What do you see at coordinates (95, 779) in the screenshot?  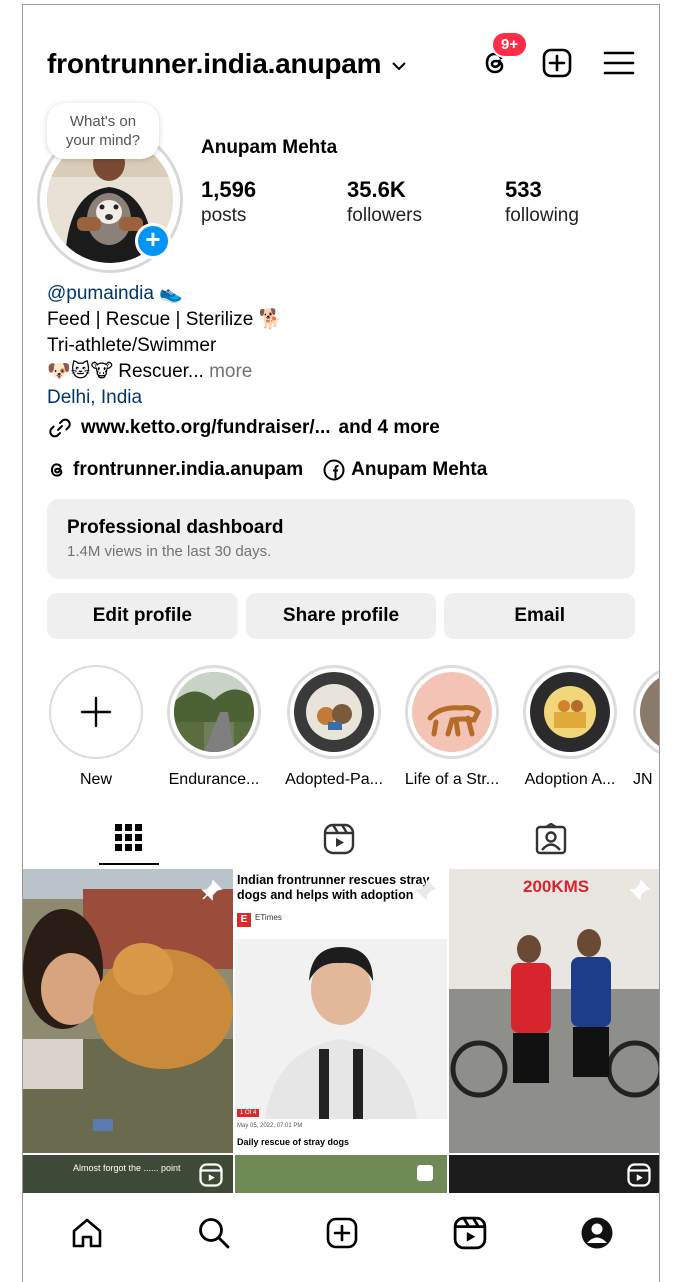 I see `highlight-label: New` at bounding box center [95, 779].